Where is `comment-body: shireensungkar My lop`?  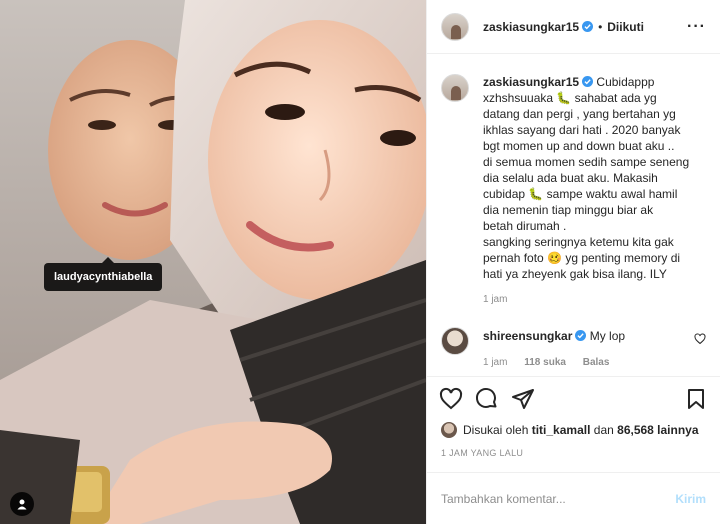
comment-body: shireensungkar My lop is located at coordinates (554, 336).